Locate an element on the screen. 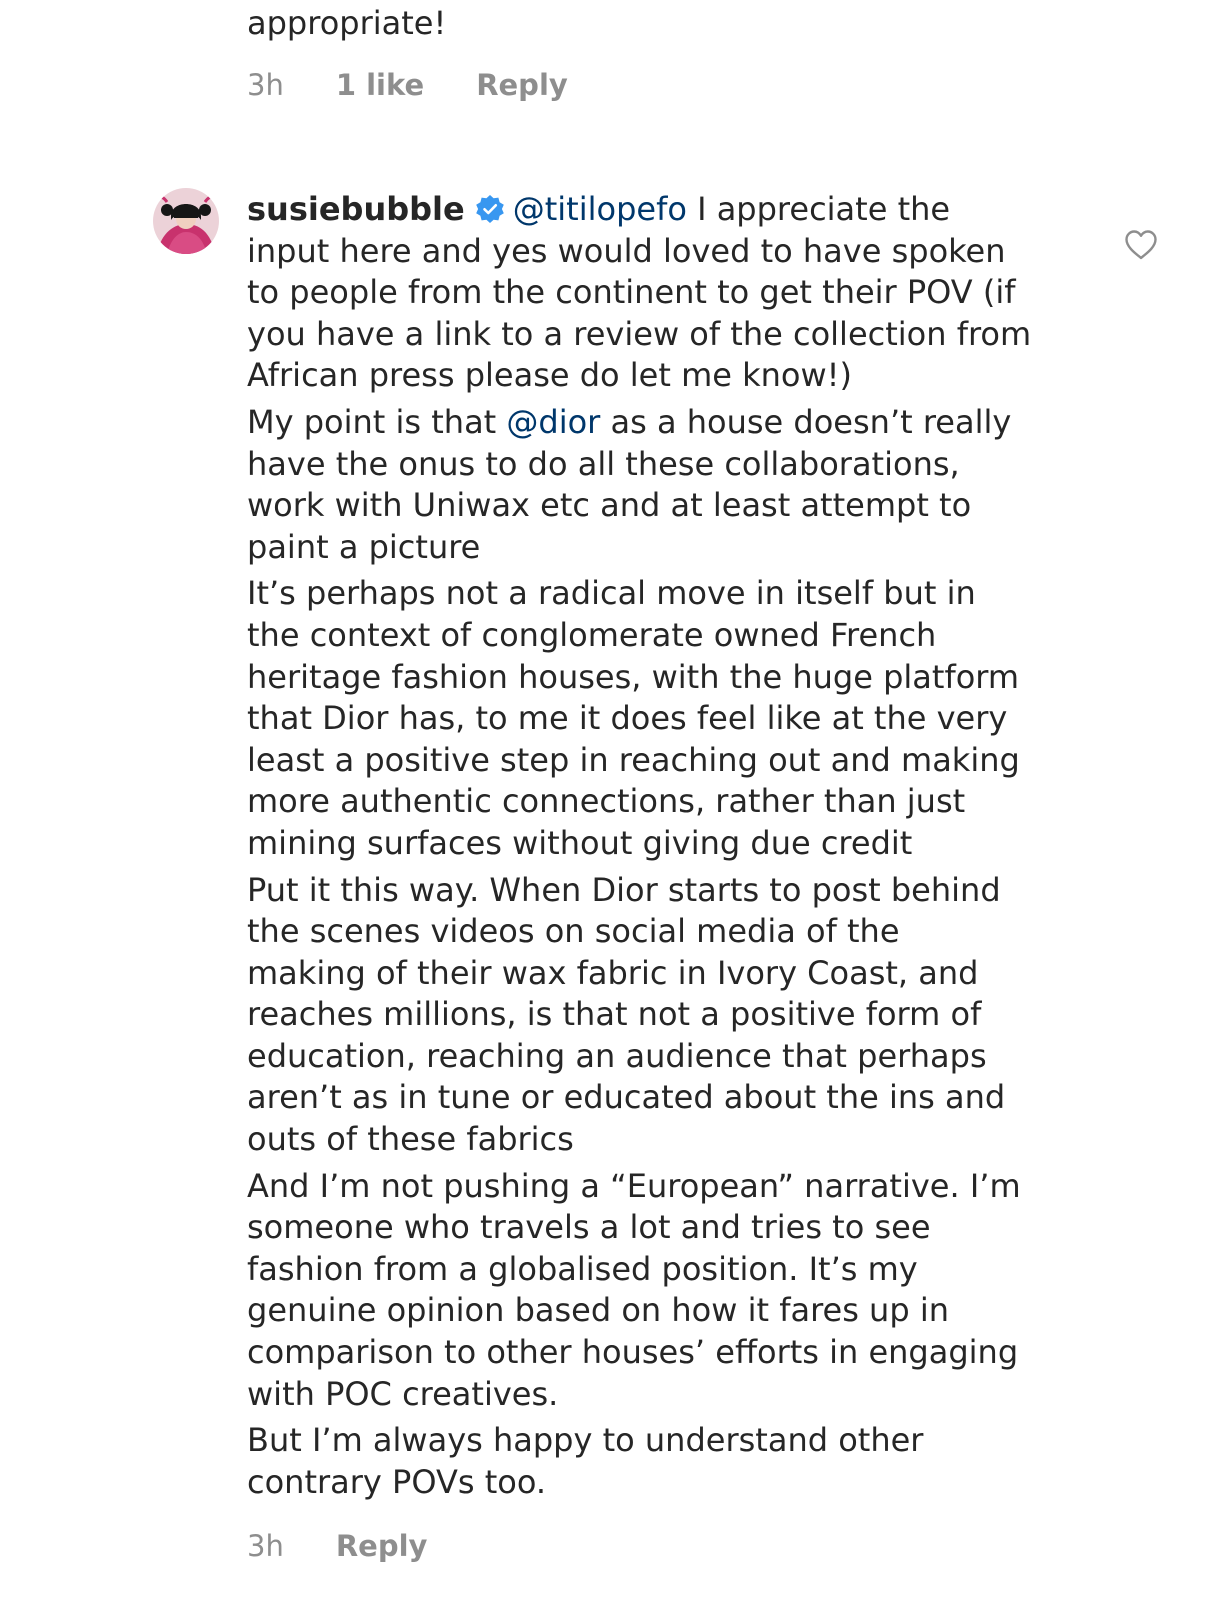  avatar-photo is located at coordinates (186, 221).